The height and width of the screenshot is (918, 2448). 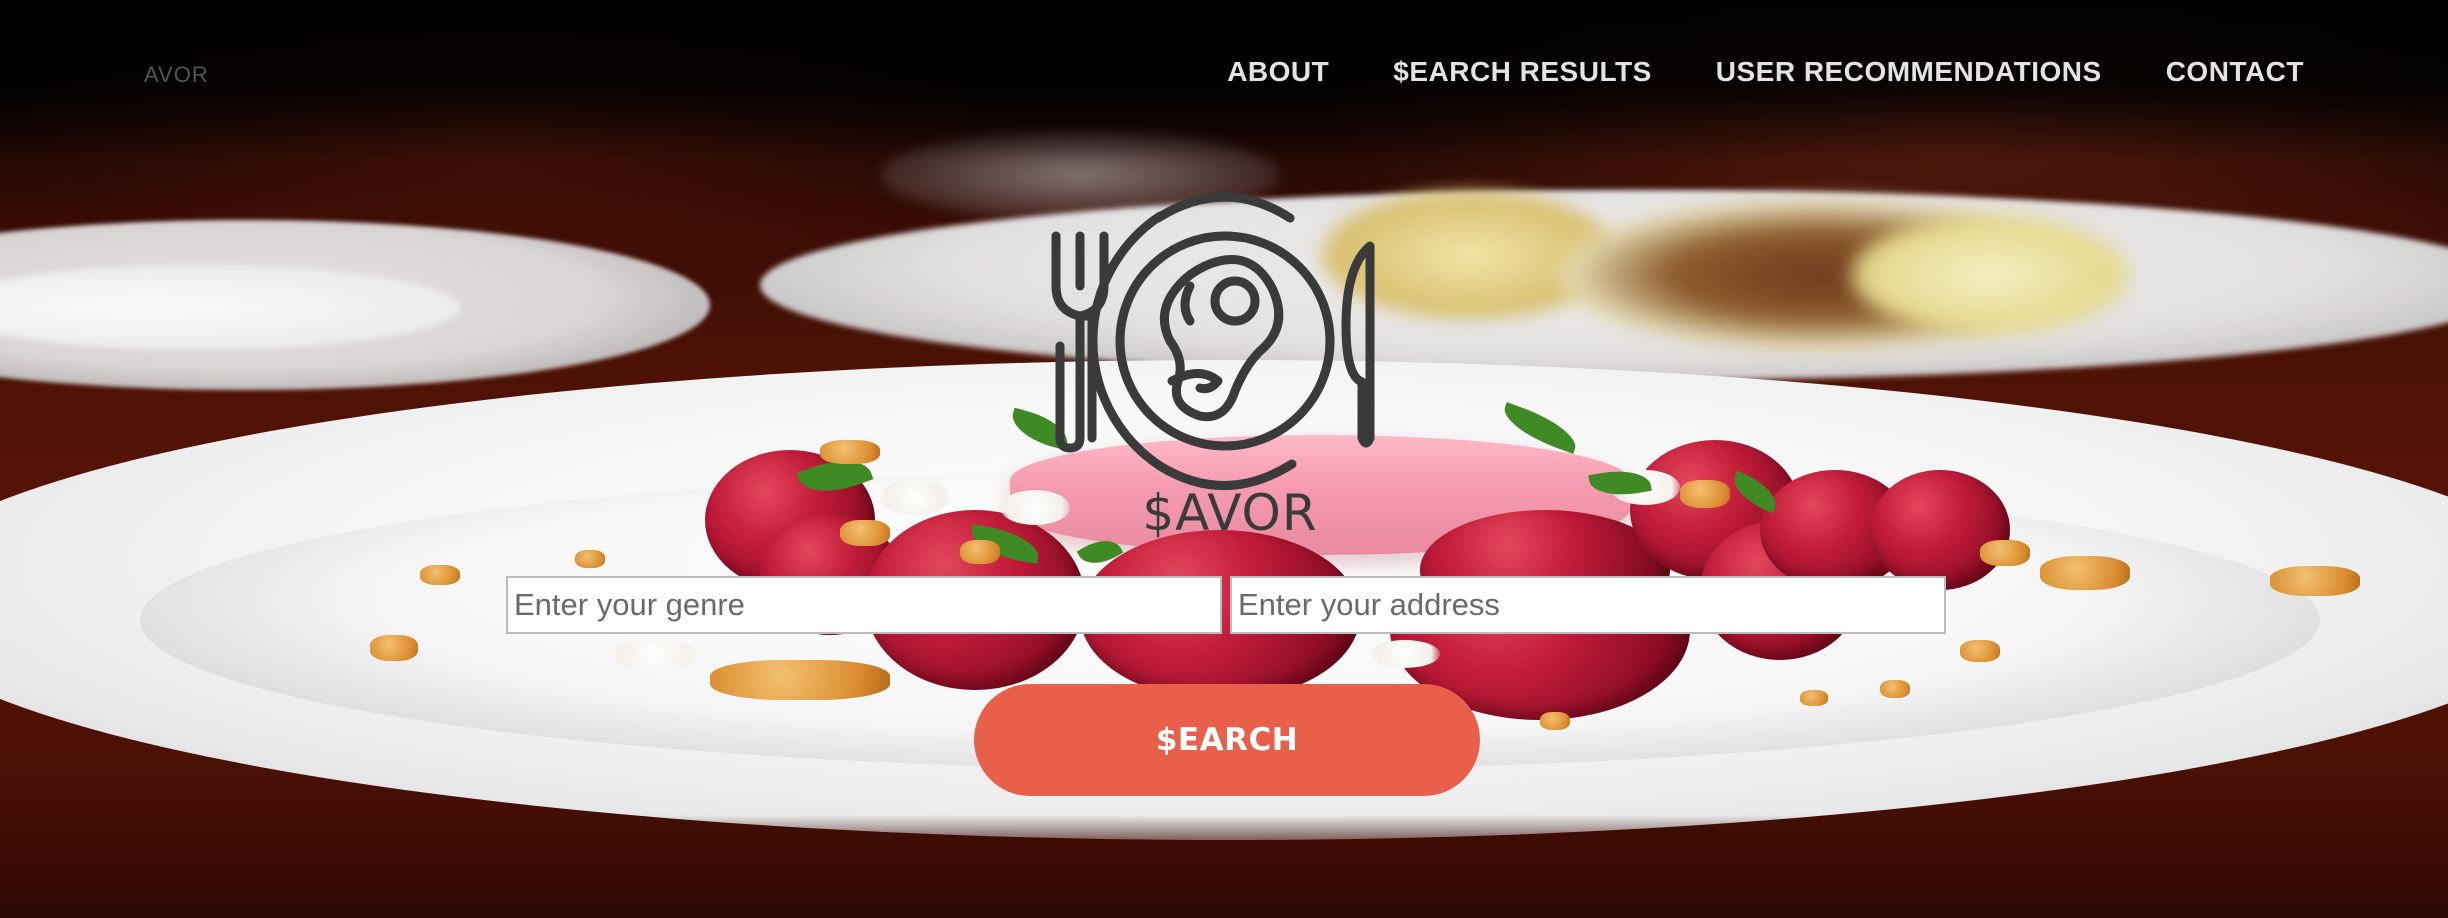 What do you see at coordinates (1522, 72) in the screenshot?
I see `nav-link-search-results: $EARCH RESULTS` at bounding box center [1522, 72].